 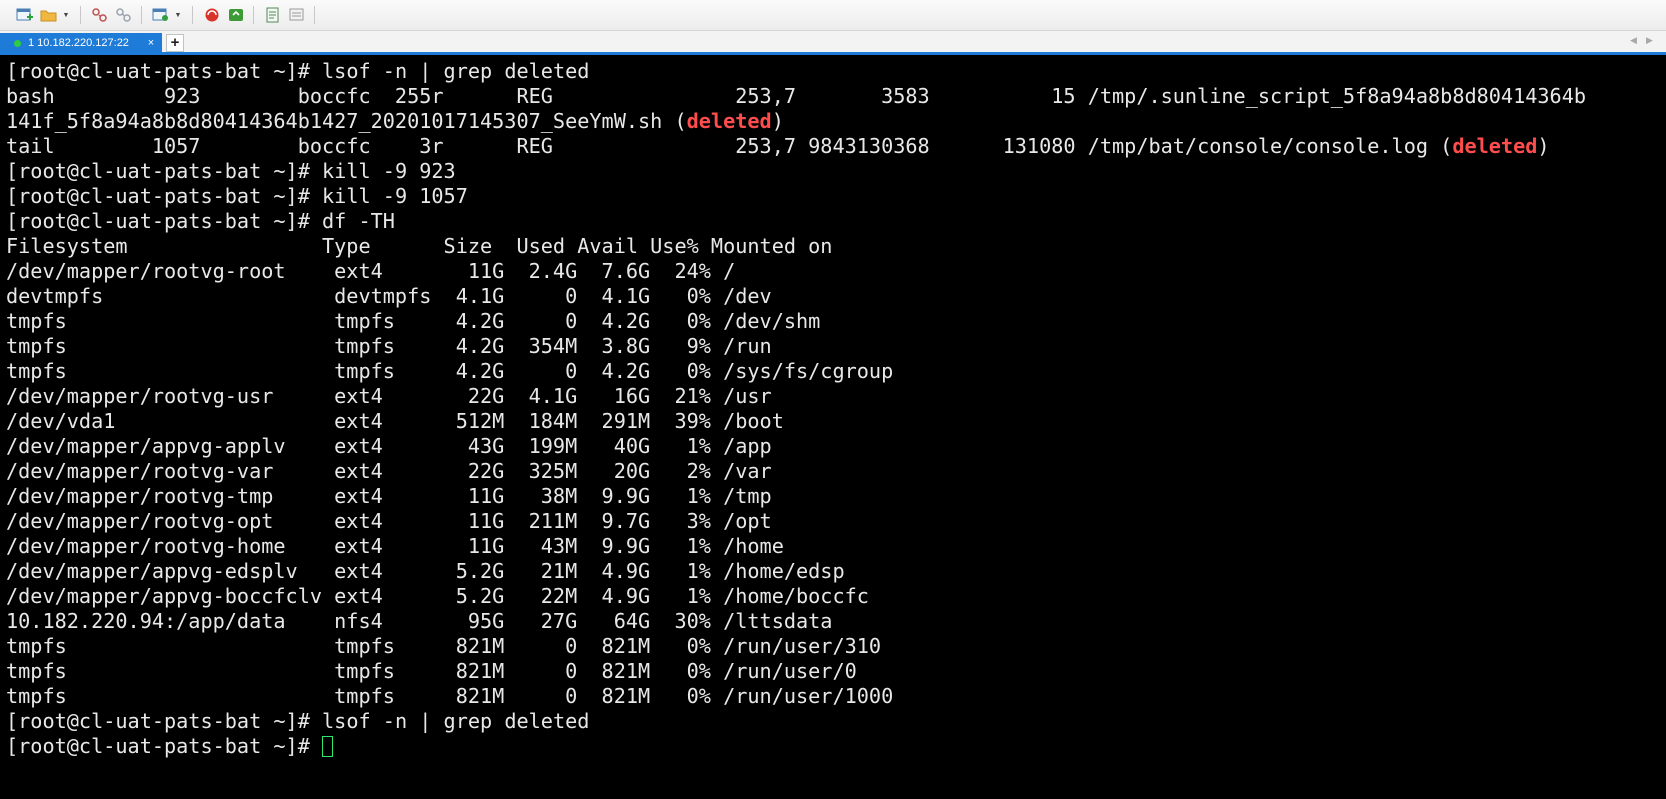 I want to click on df-row: tmpfs tmpfs 821M 0 821M 0% /run/user/0, so click(x=431, y=671).